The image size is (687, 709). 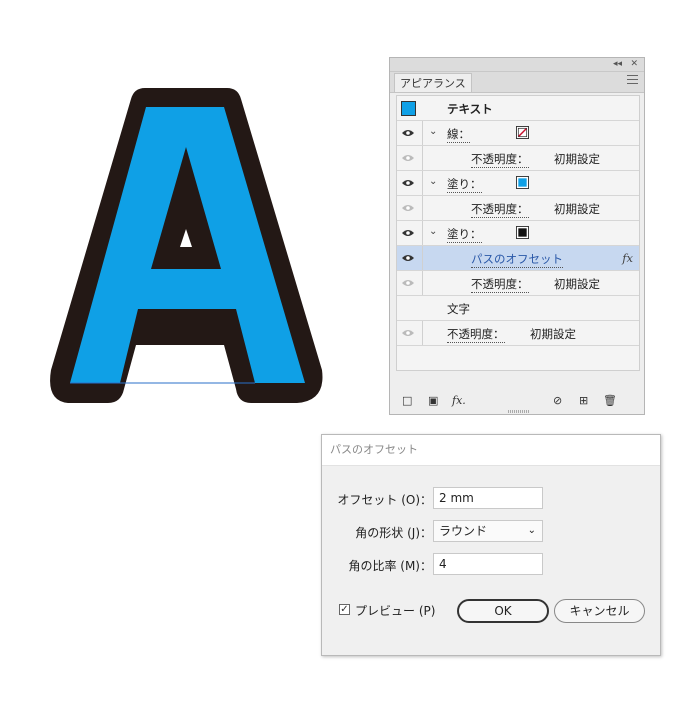 What do you see at coordinates (517, 82) in the screenshot?
I see `panel-tab-row: アピアランス` at bounding box center [517, 82].